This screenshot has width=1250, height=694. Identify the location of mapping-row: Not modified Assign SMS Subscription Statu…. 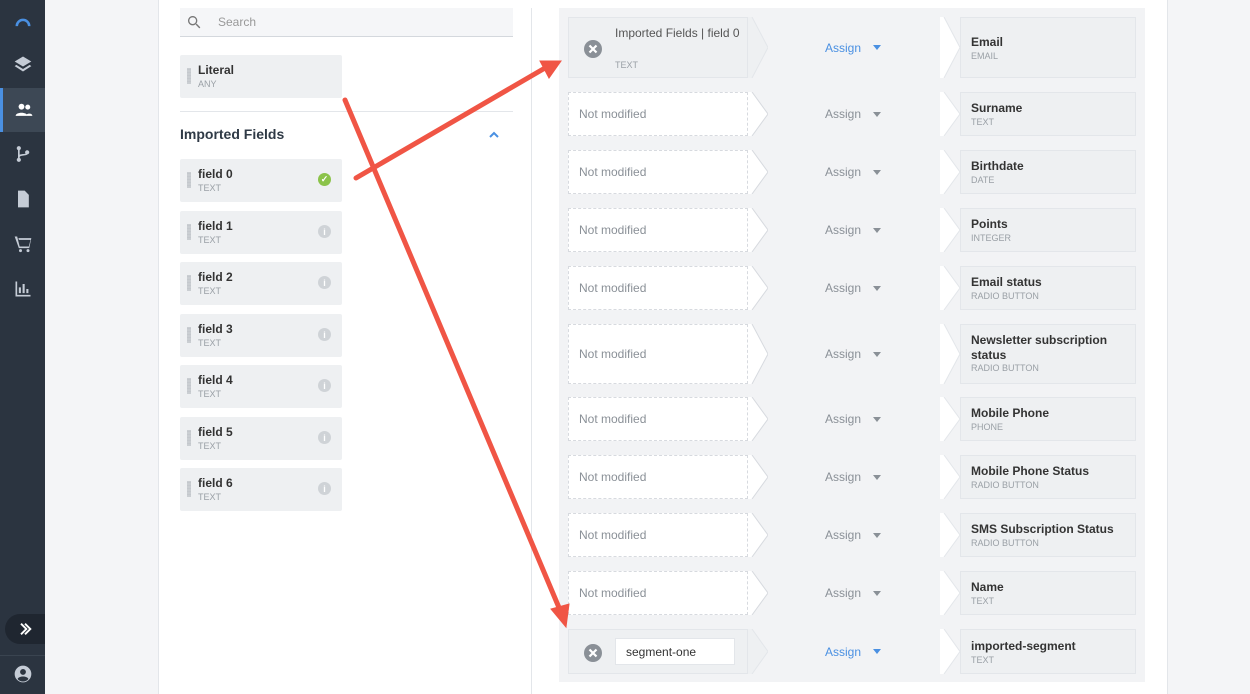
(852, 535).